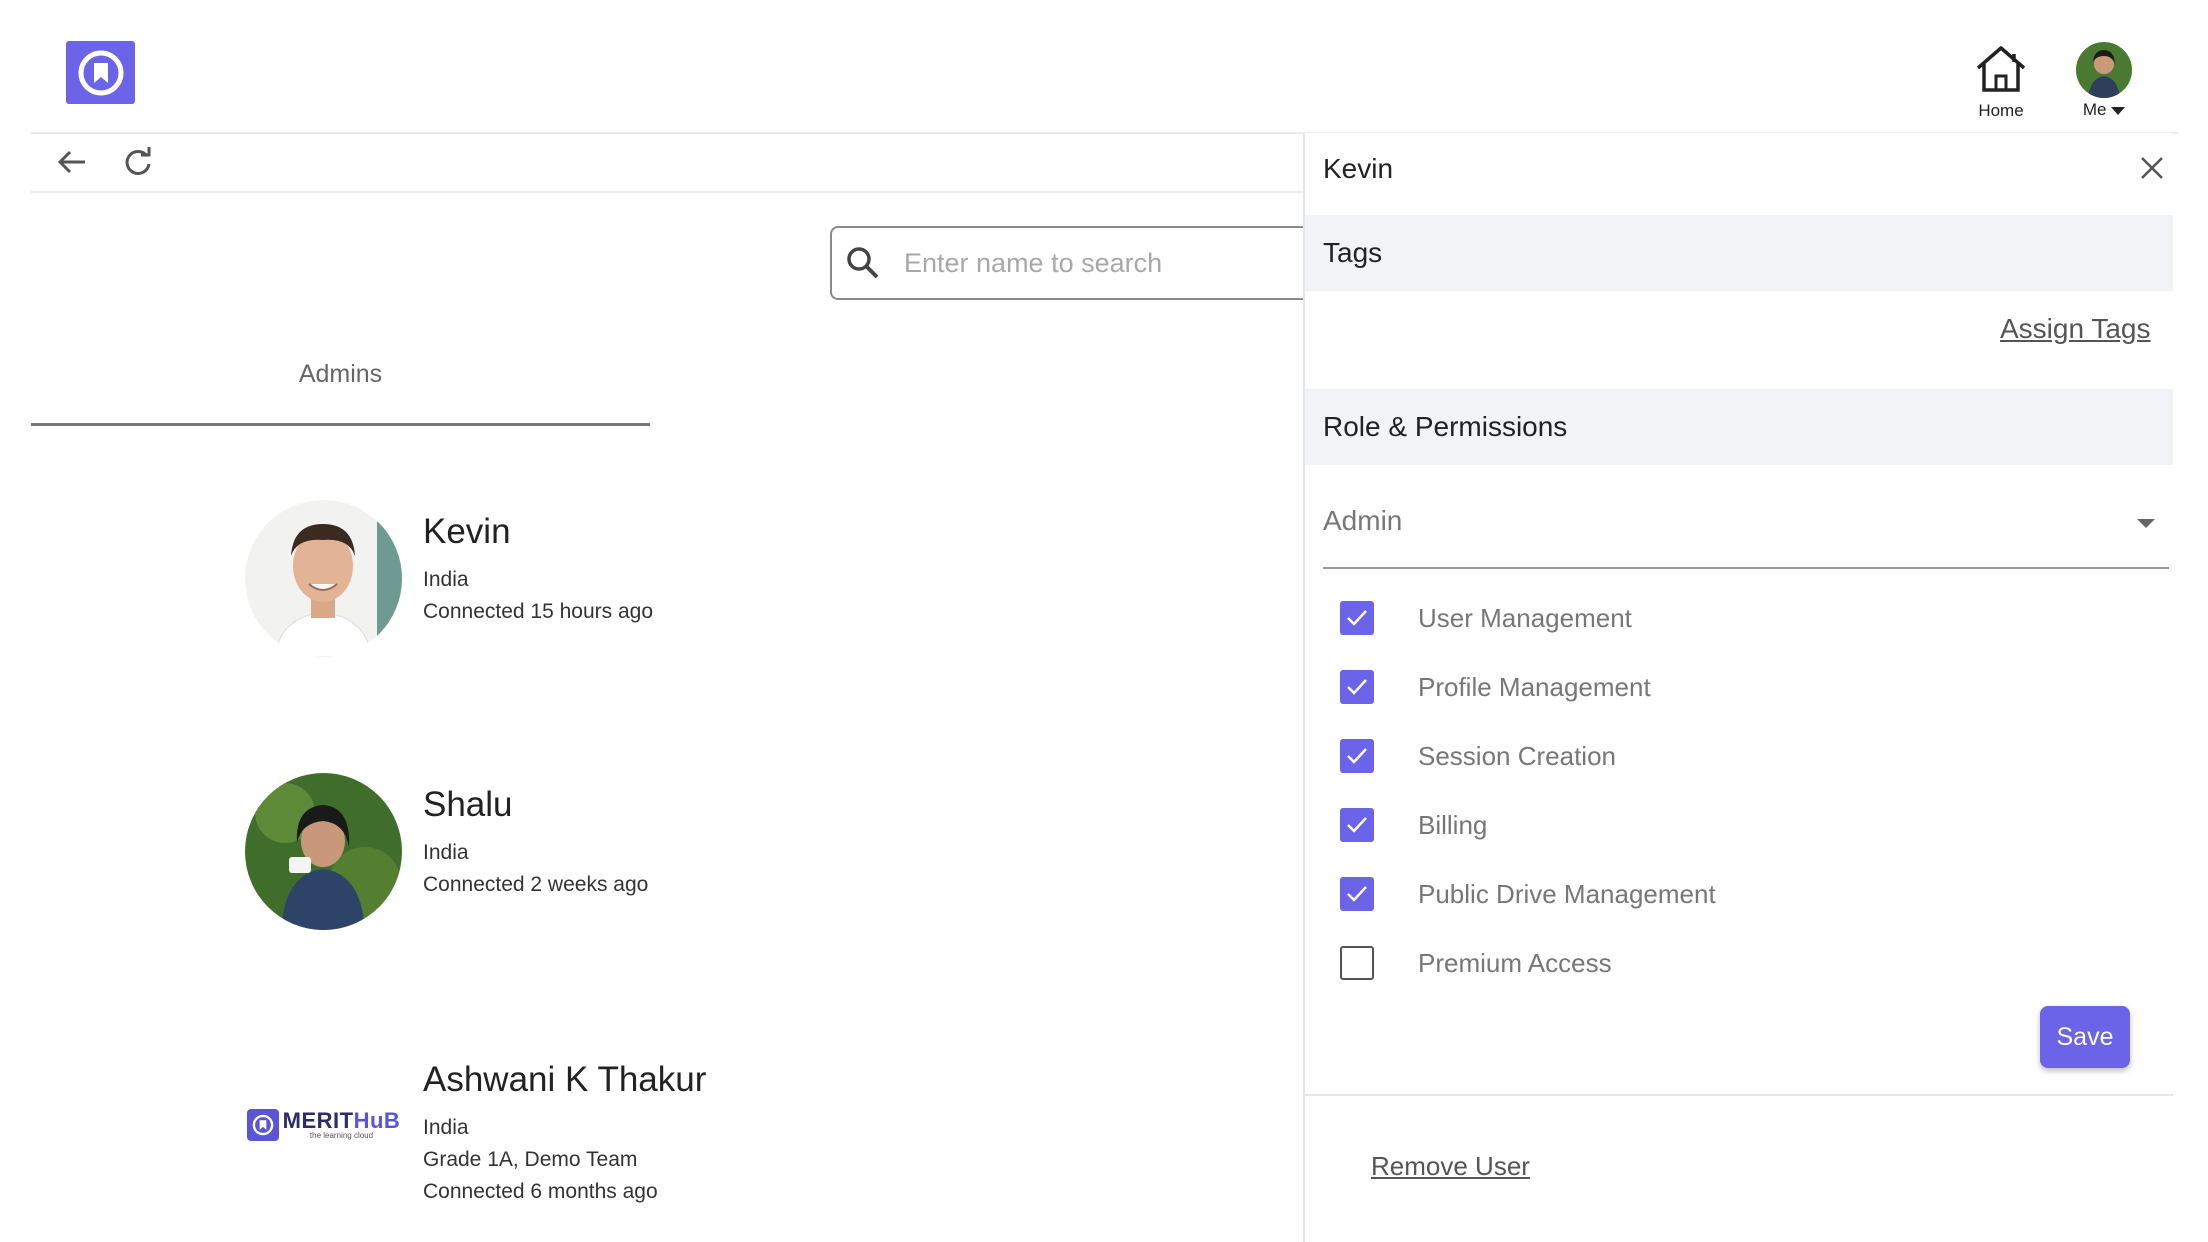  I want to click on role-select-value: Admin, so click(1363, 520).